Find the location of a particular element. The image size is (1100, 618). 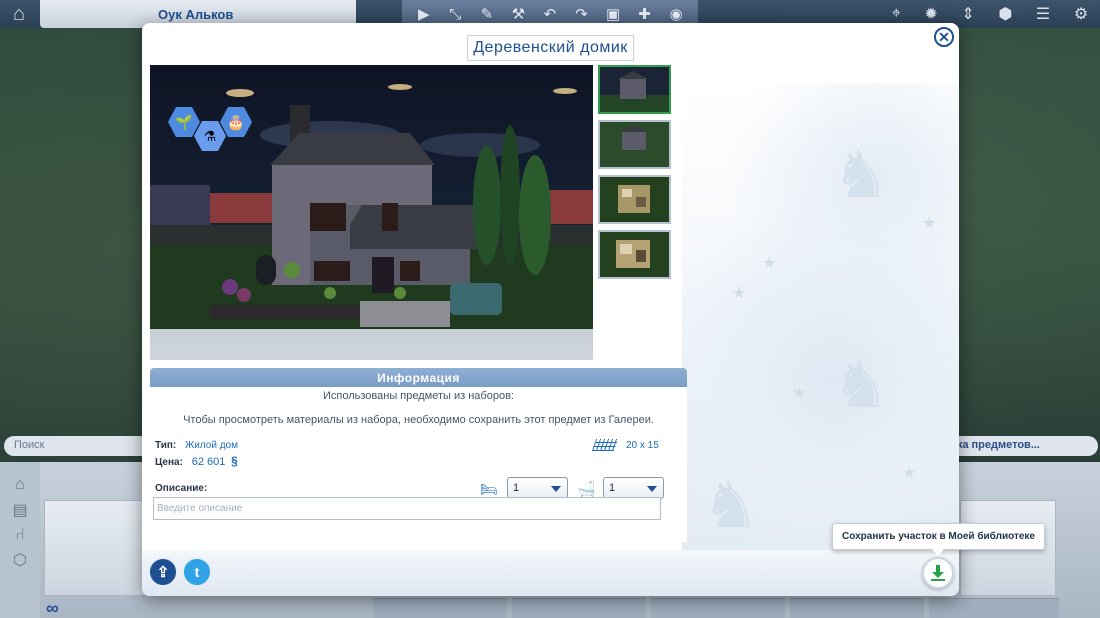

lot-price-value: 62 601 is located at coordinates (208, 462).